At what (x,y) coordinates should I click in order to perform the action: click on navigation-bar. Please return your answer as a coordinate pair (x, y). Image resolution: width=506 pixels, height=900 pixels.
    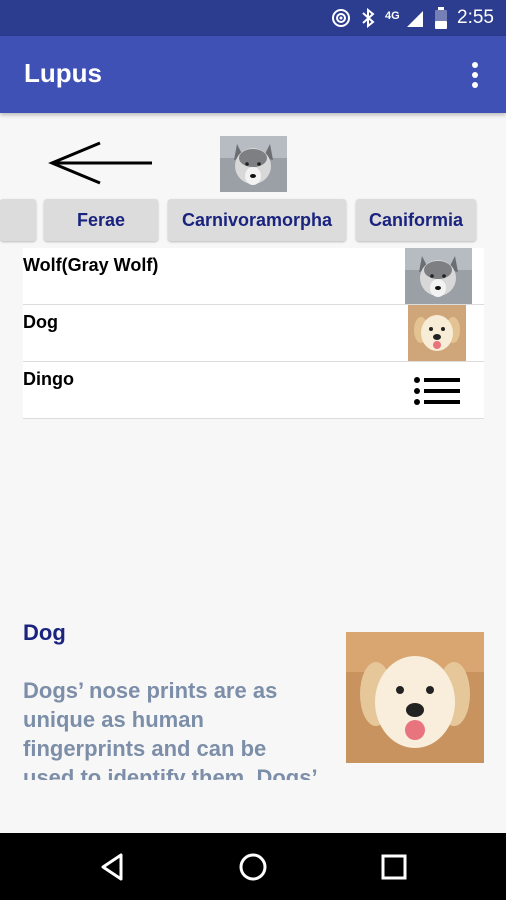
    Looking at the image, I should click on (253, 866).